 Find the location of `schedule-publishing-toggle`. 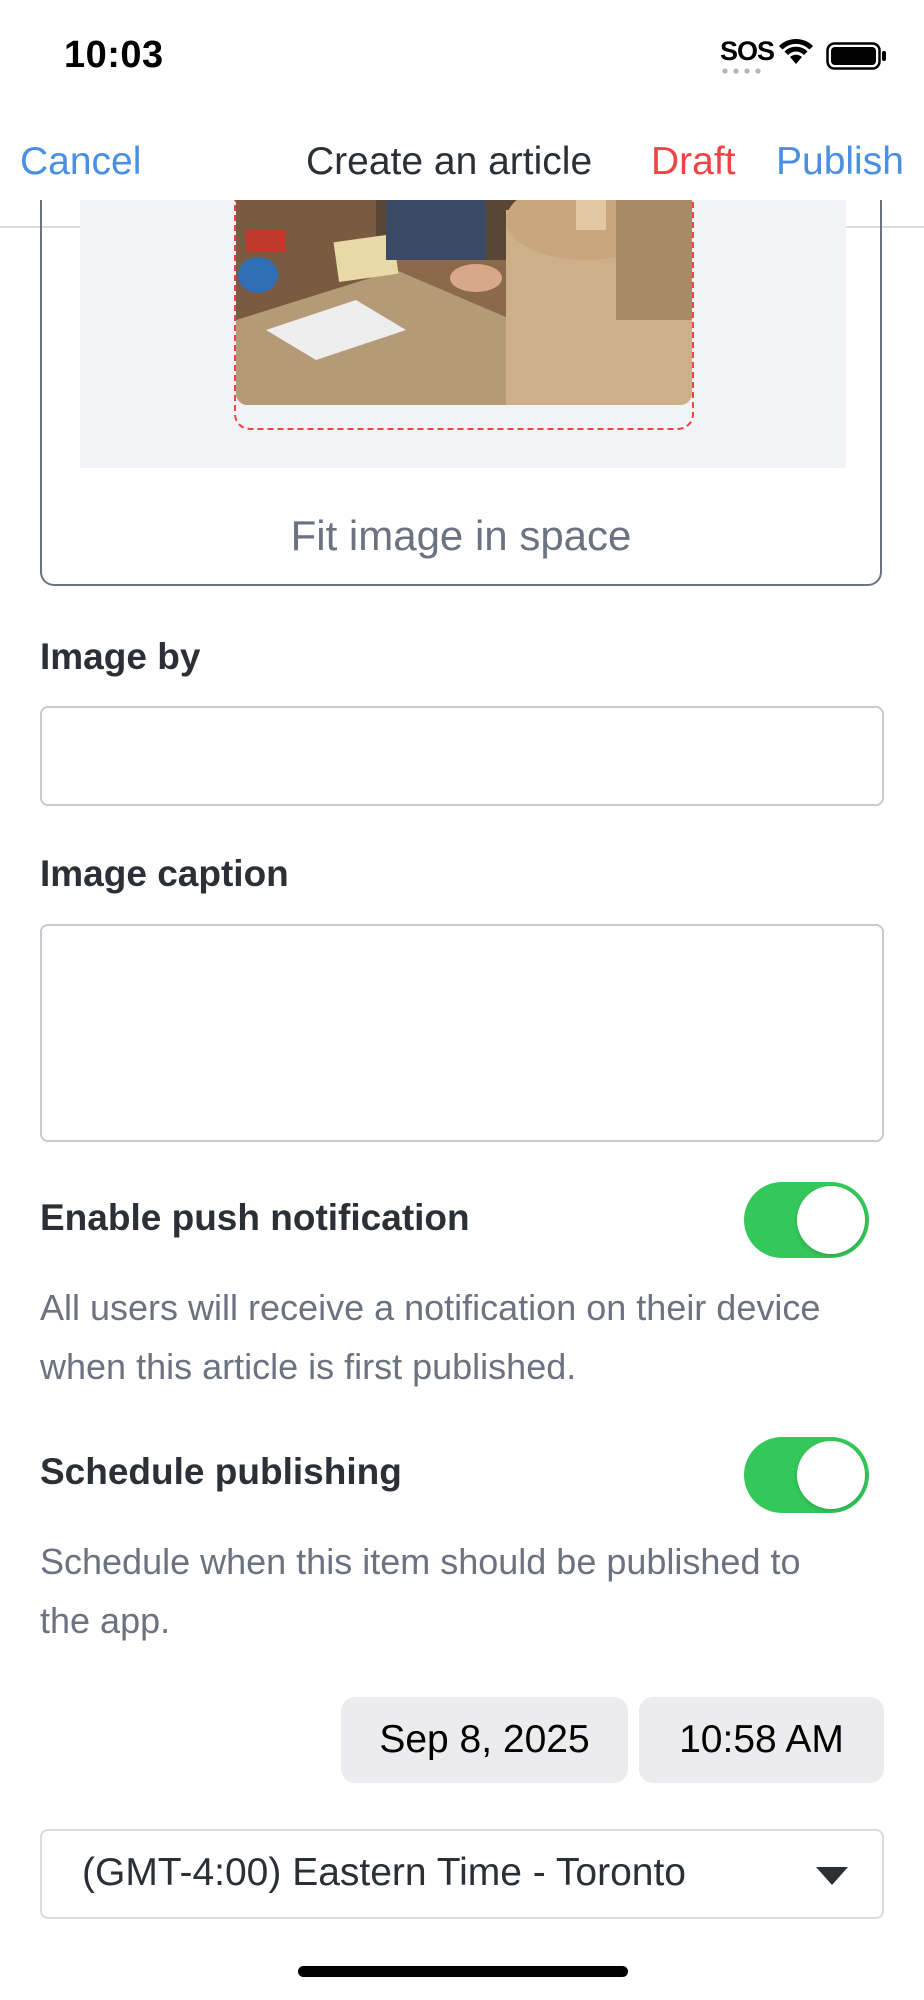

schedule-publishing-toggle is located at coordinates (806, 1475).